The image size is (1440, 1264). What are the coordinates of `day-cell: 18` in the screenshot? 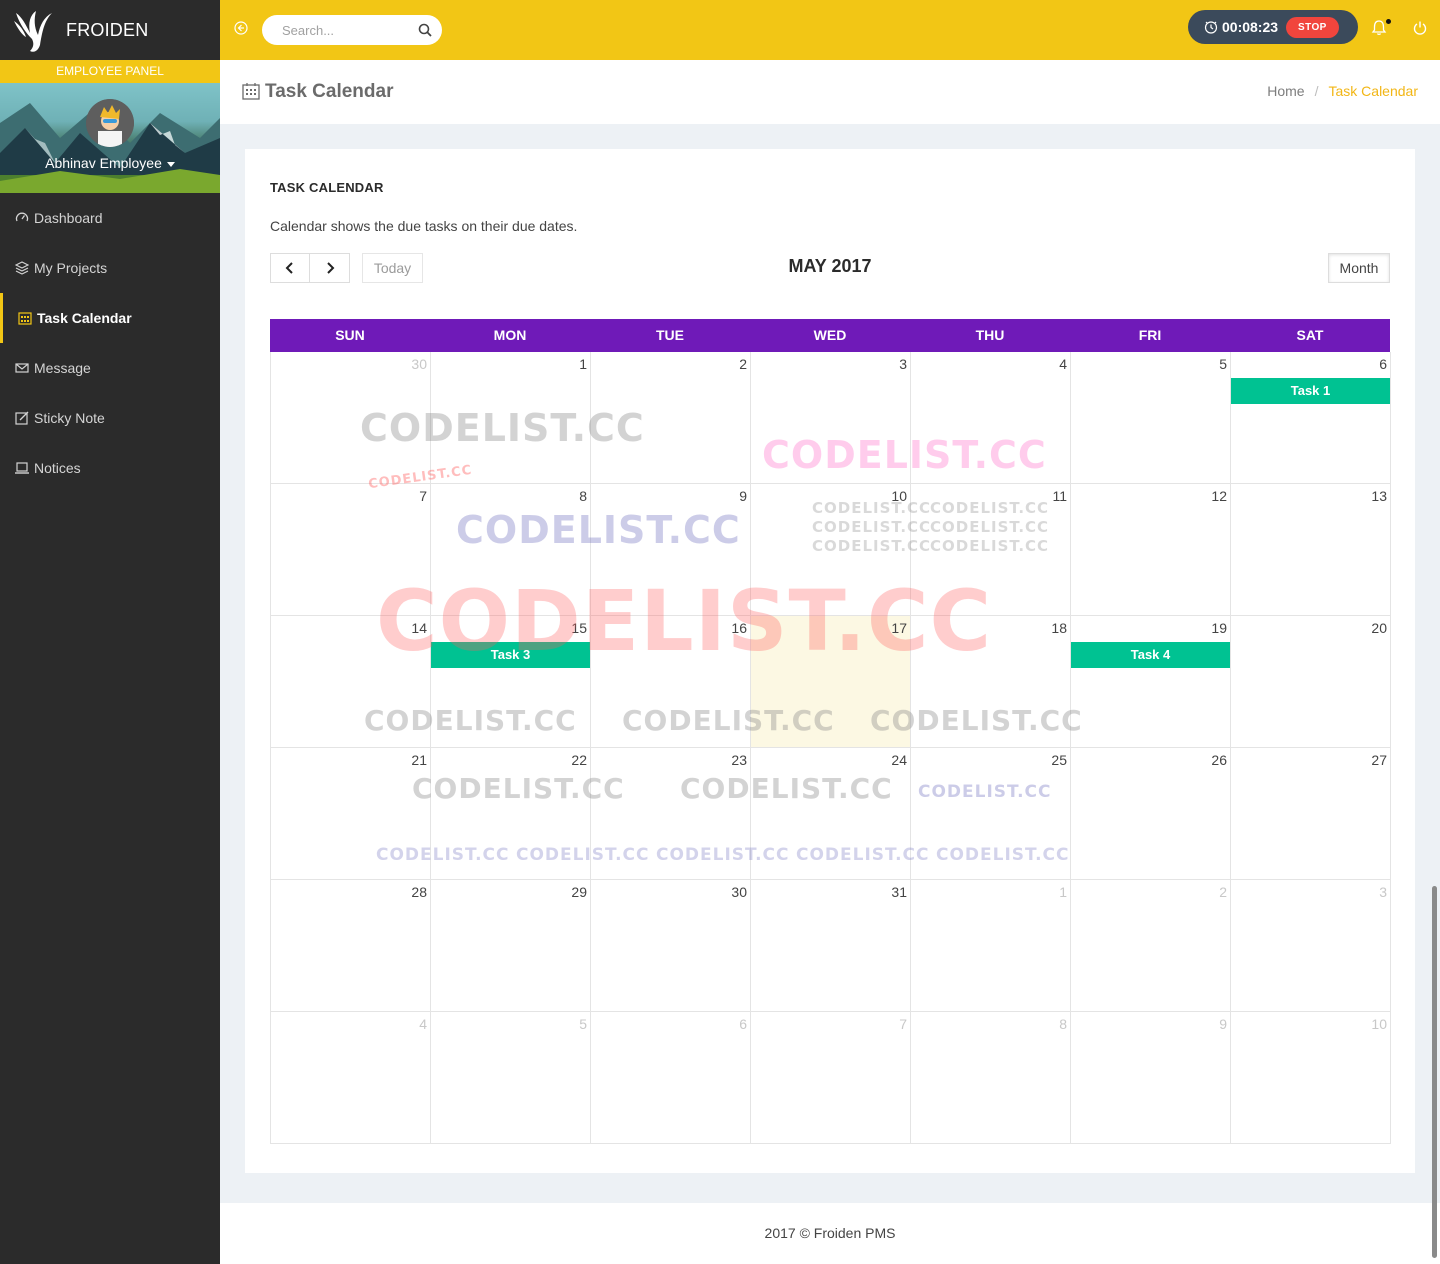 It's located at (991, 682).